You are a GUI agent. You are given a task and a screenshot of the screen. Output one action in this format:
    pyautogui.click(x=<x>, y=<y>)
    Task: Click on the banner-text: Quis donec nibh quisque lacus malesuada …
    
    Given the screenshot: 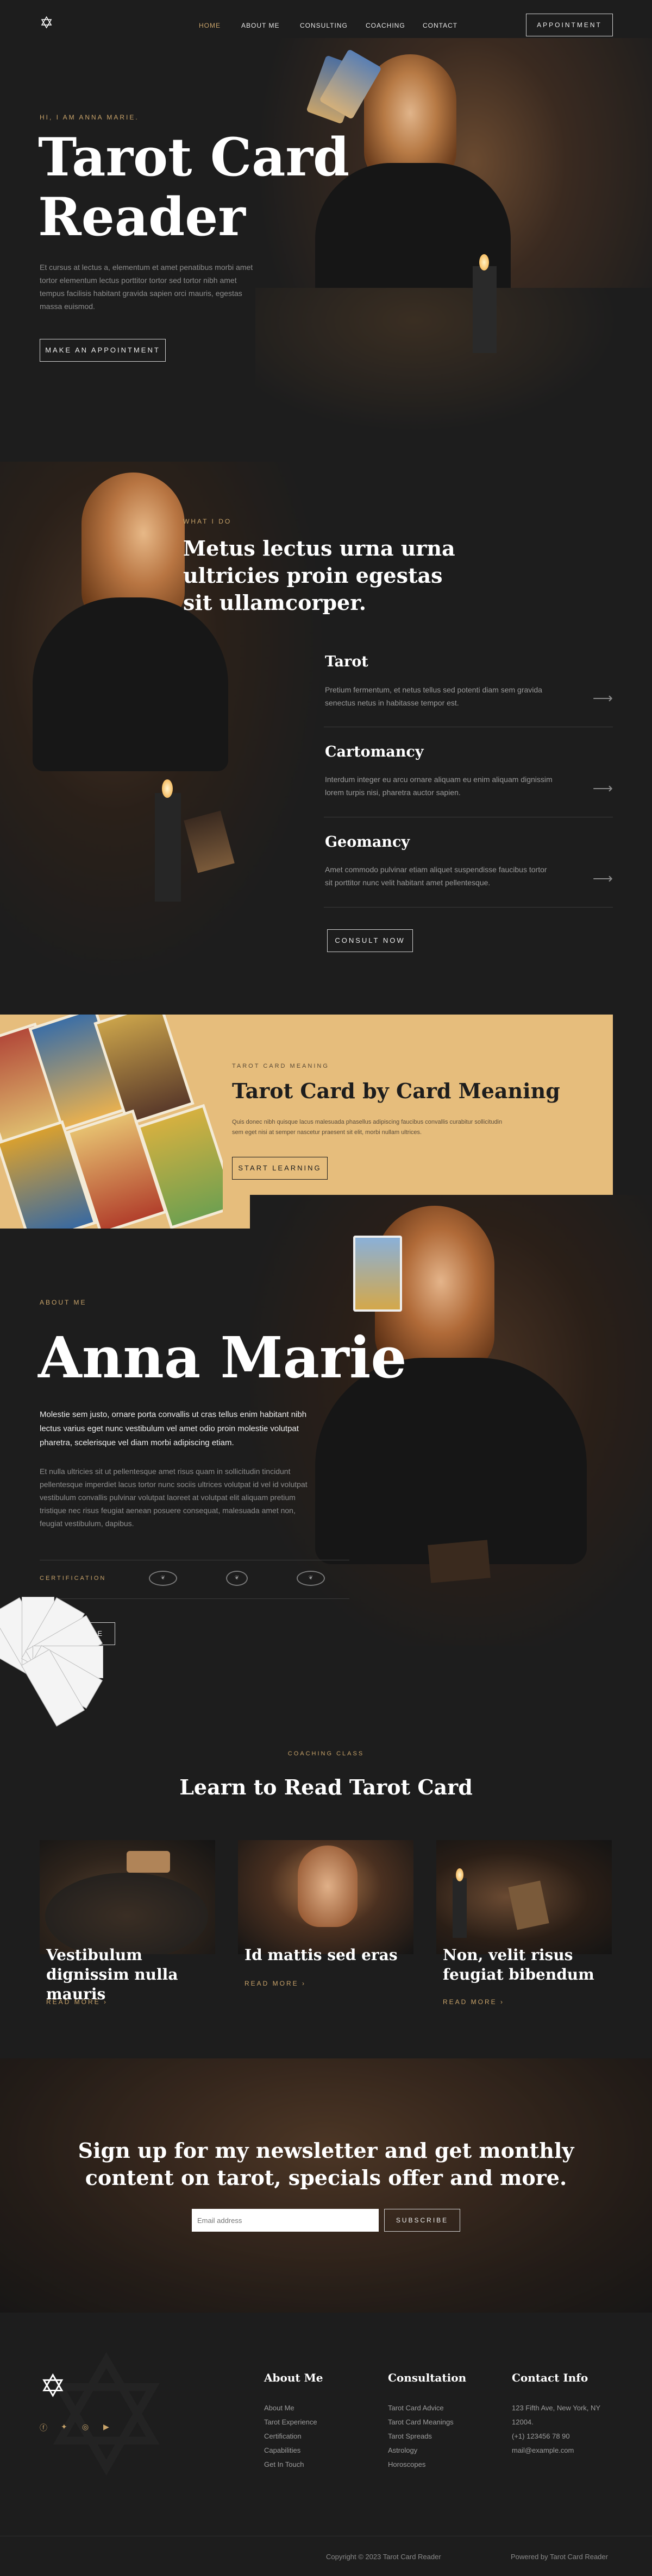 What is the action you would take?
    pyautogui.click(x=367, y=1128)
    